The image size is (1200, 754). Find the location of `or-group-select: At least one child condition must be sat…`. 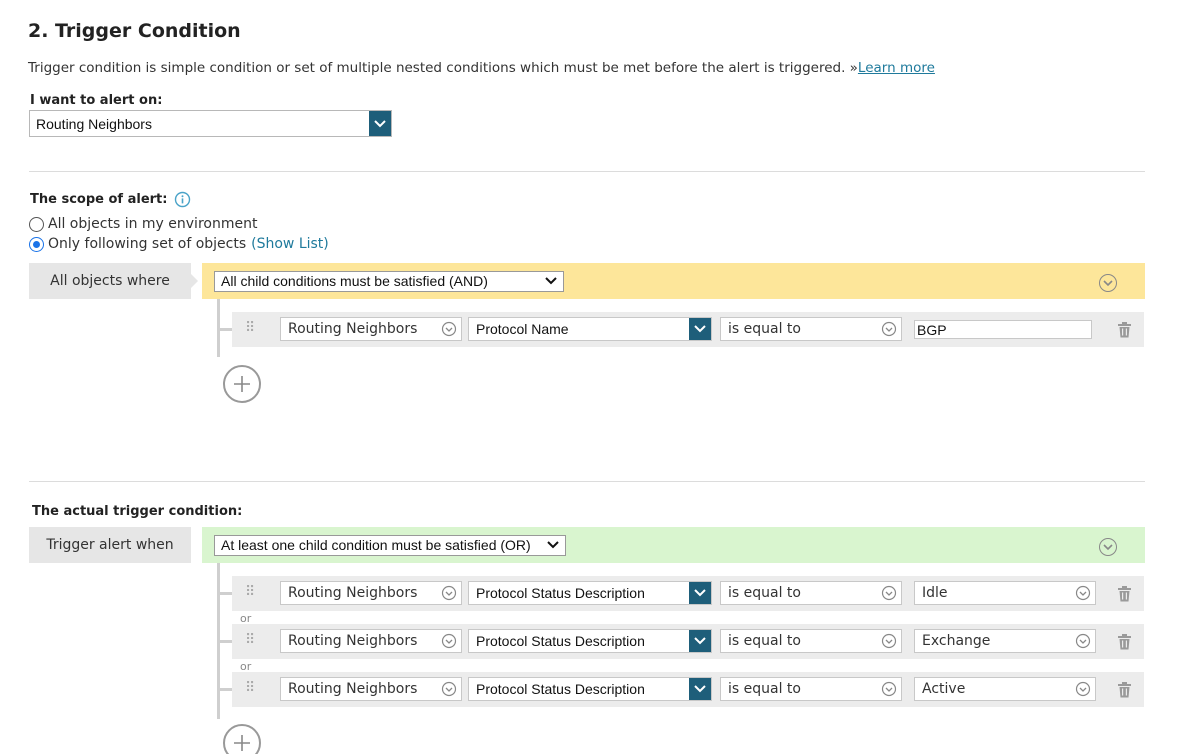

or-group-select: At least one child condition must be sat… is located at coordinates (390, 545).